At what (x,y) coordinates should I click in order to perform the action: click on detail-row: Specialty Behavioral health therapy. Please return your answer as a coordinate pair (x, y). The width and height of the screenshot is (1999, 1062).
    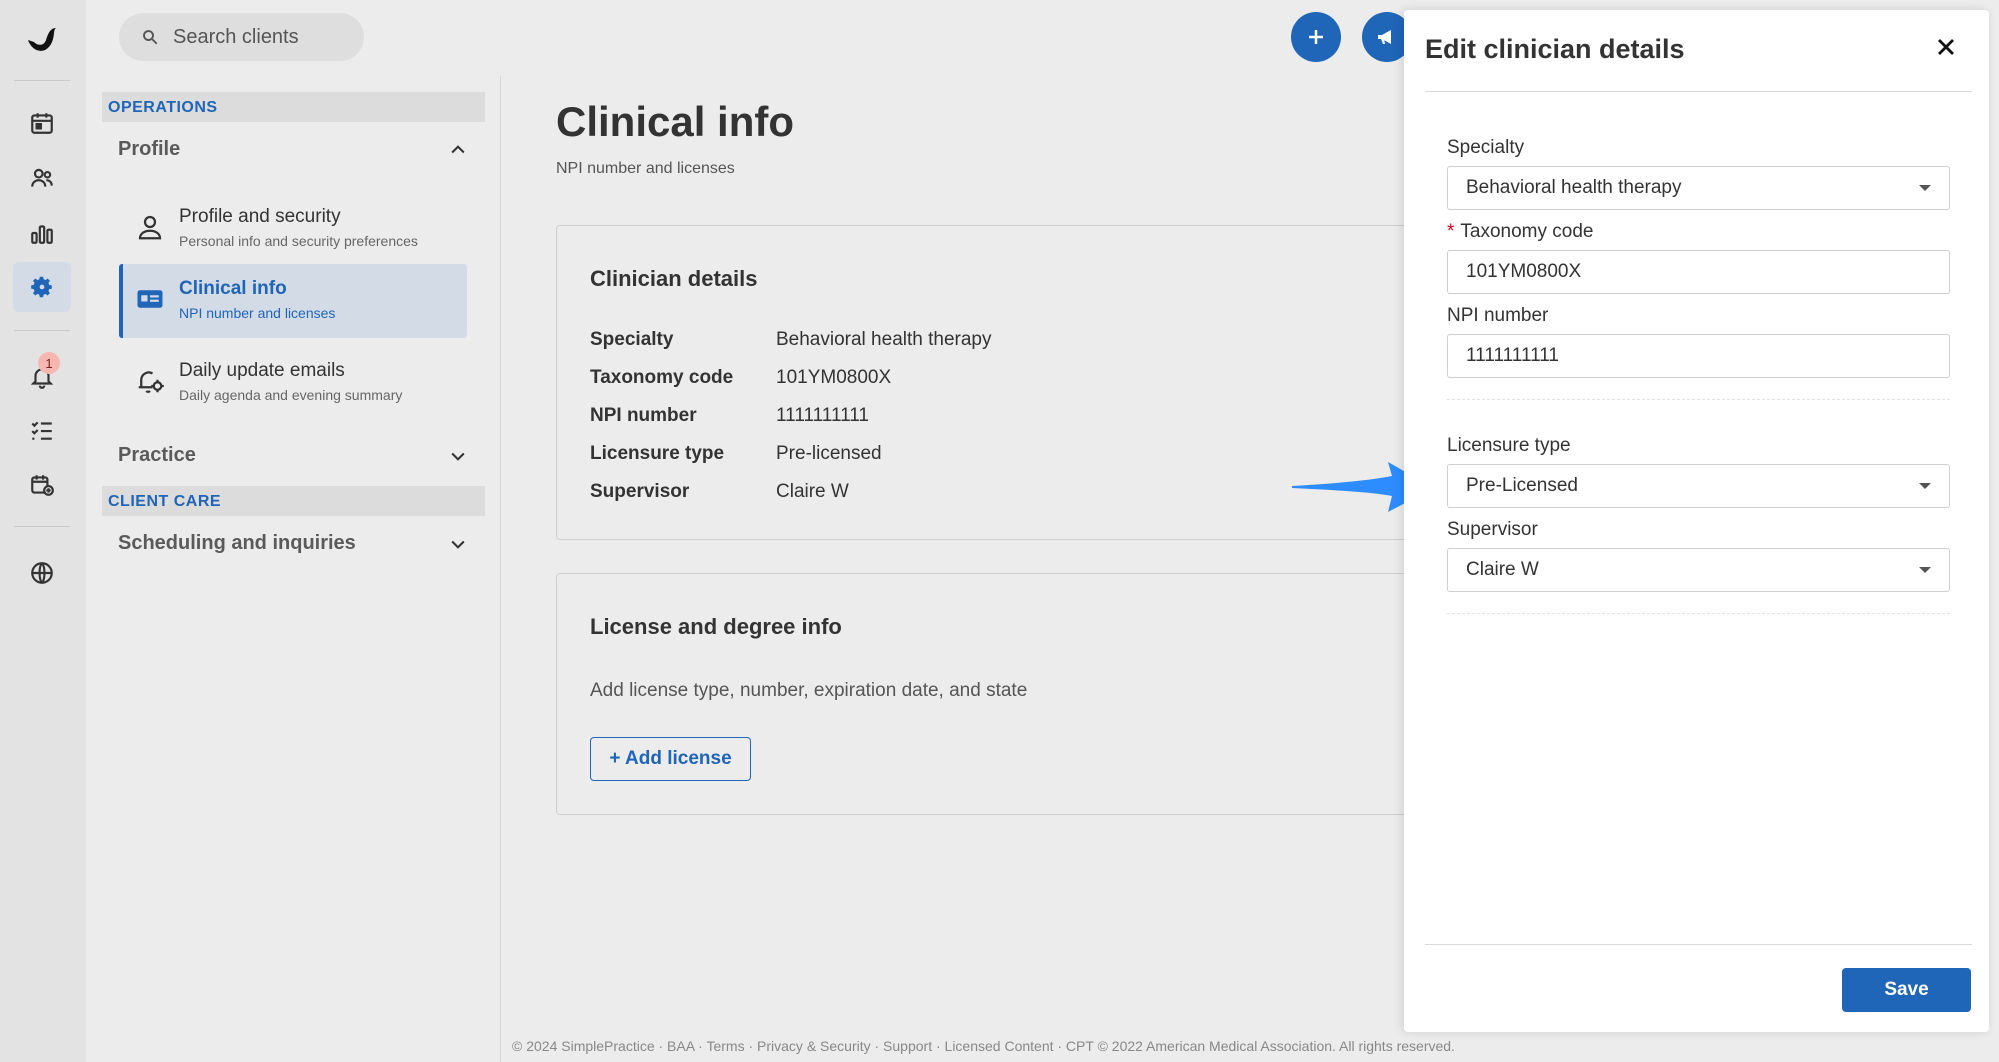
    Looking at the image, I should click on (790, 340).